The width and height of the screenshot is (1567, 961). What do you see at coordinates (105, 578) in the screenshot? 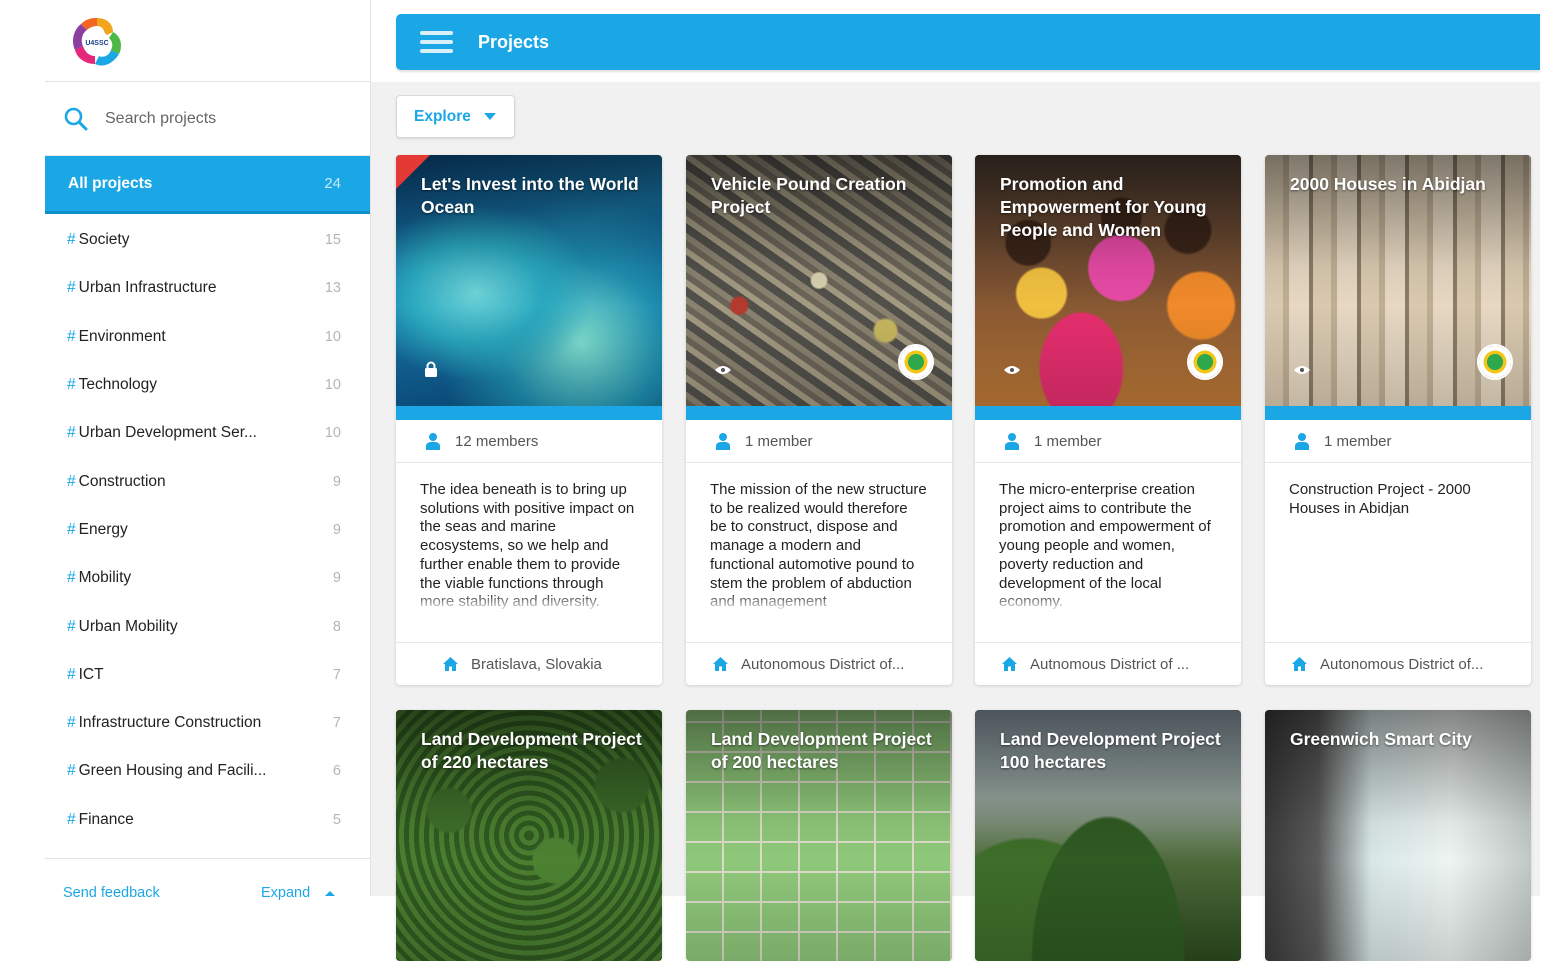
I see `tag-label: Mobility` at bounding box center [105, 578].